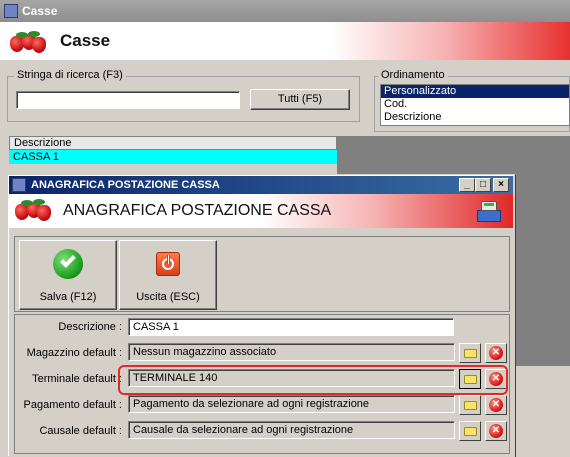  What do you see at coordinates (85, 40) in the screenshot?
I see `back-window-header-title: Casse` at bounding box center [85, 40].